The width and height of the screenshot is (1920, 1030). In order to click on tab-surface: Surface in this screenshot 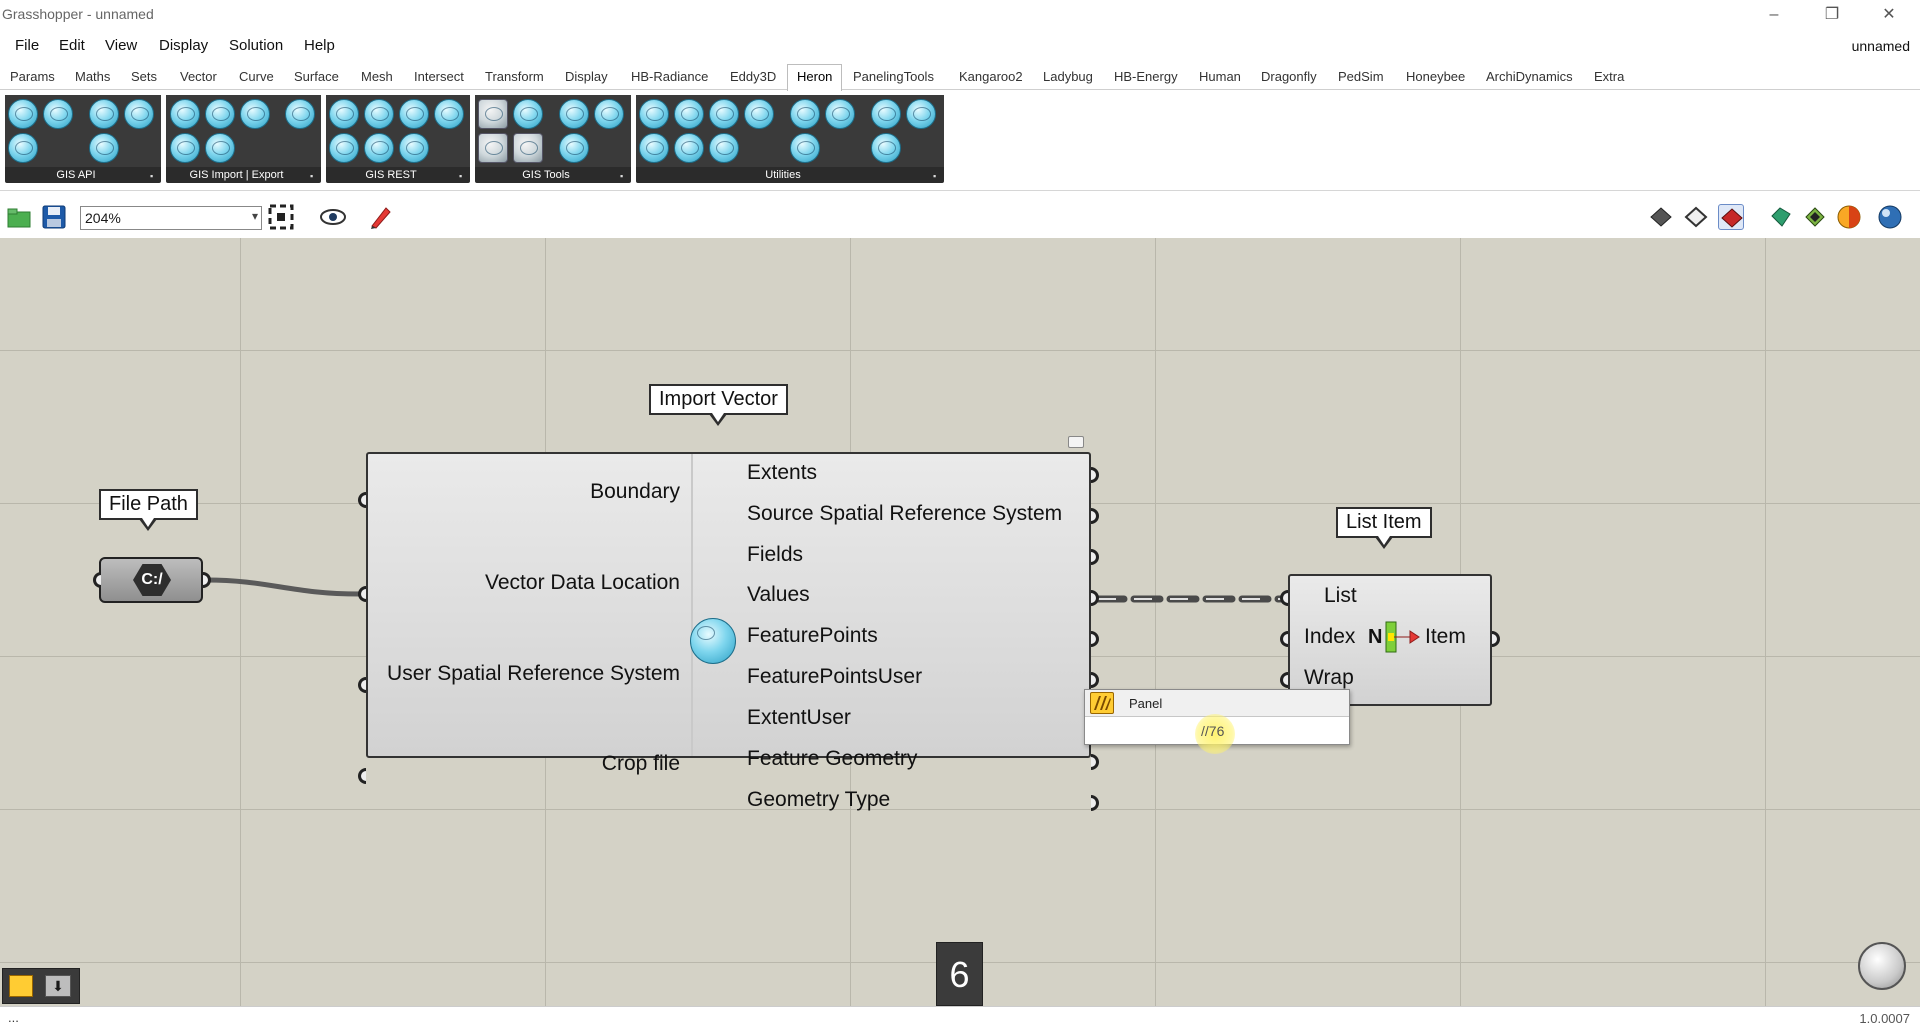, I will do `click(316, 76)`.